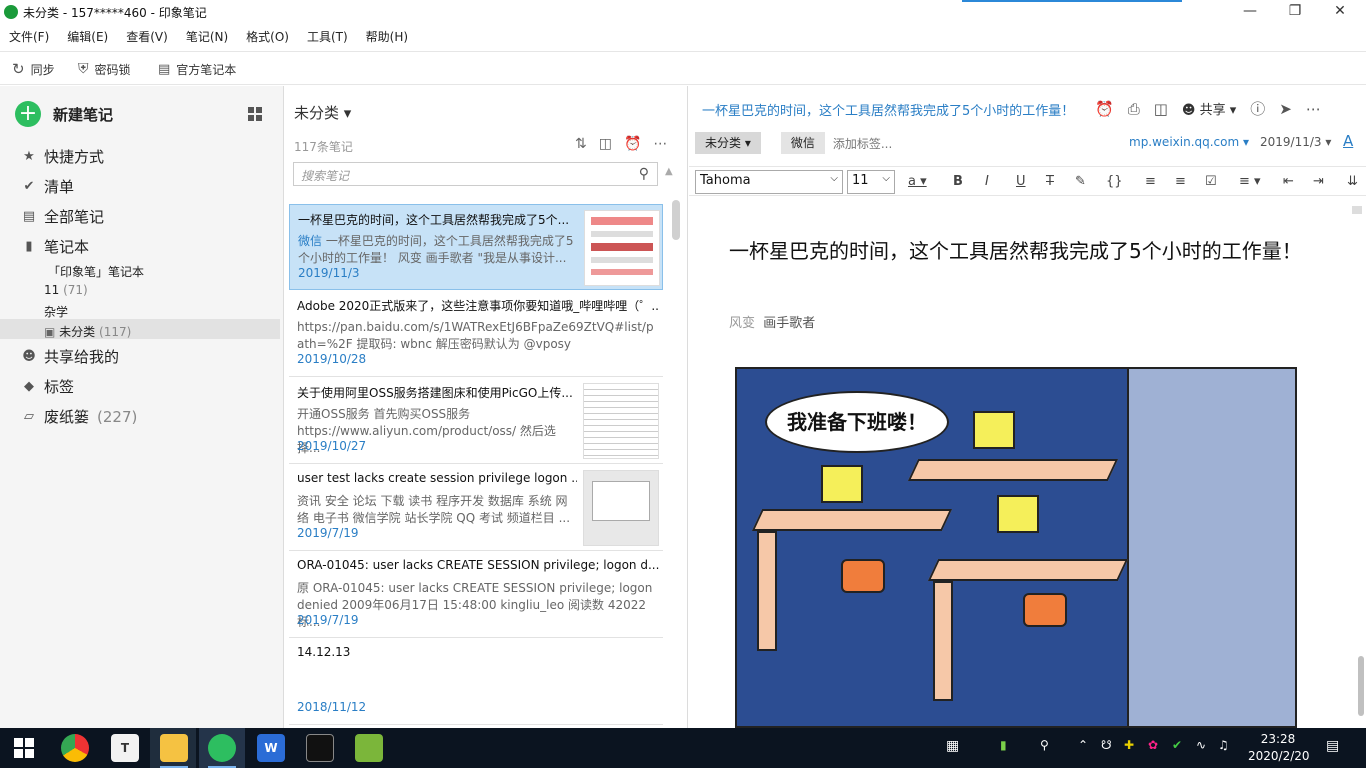 This screenshot has width=1366, height=768. What do you see at coordinates (267, 37) in the screenshot?
I see `menu-format: 格式(O)` at bounding box center [267, 37].